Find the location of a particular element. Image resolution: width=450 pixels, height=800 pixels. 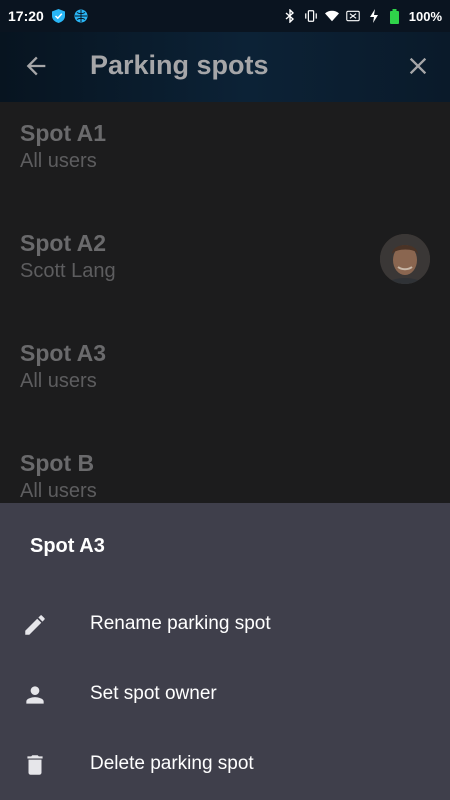

spot-name: Spot B is located at coordinates (57, 463).